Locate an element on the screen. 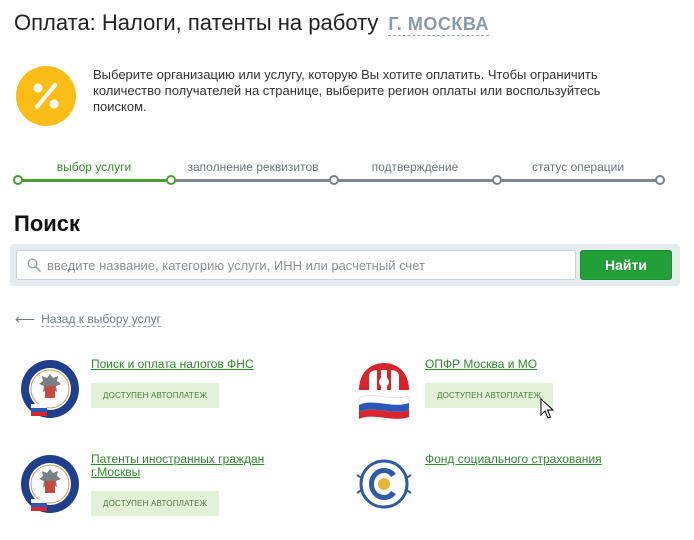 The image size is (694, 540). step-label-confirm: подтверждение is located at coordinates (415, 167).